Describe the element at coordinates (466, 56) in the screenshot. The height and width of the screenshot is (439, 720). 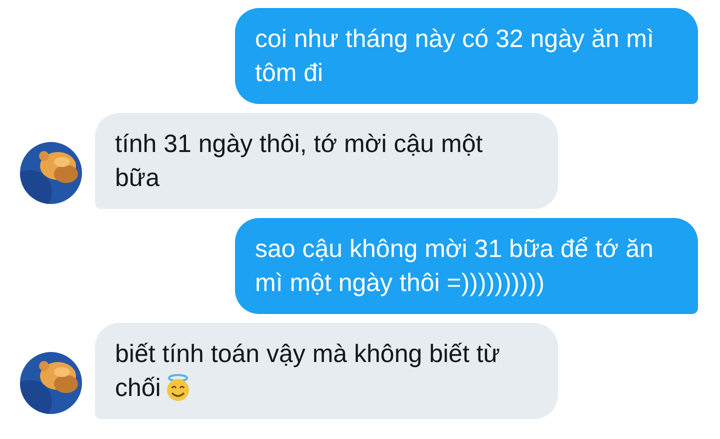
I see `sent-message: coi như tháng này có 32 ngày ăn mì tôm đi` at that location.